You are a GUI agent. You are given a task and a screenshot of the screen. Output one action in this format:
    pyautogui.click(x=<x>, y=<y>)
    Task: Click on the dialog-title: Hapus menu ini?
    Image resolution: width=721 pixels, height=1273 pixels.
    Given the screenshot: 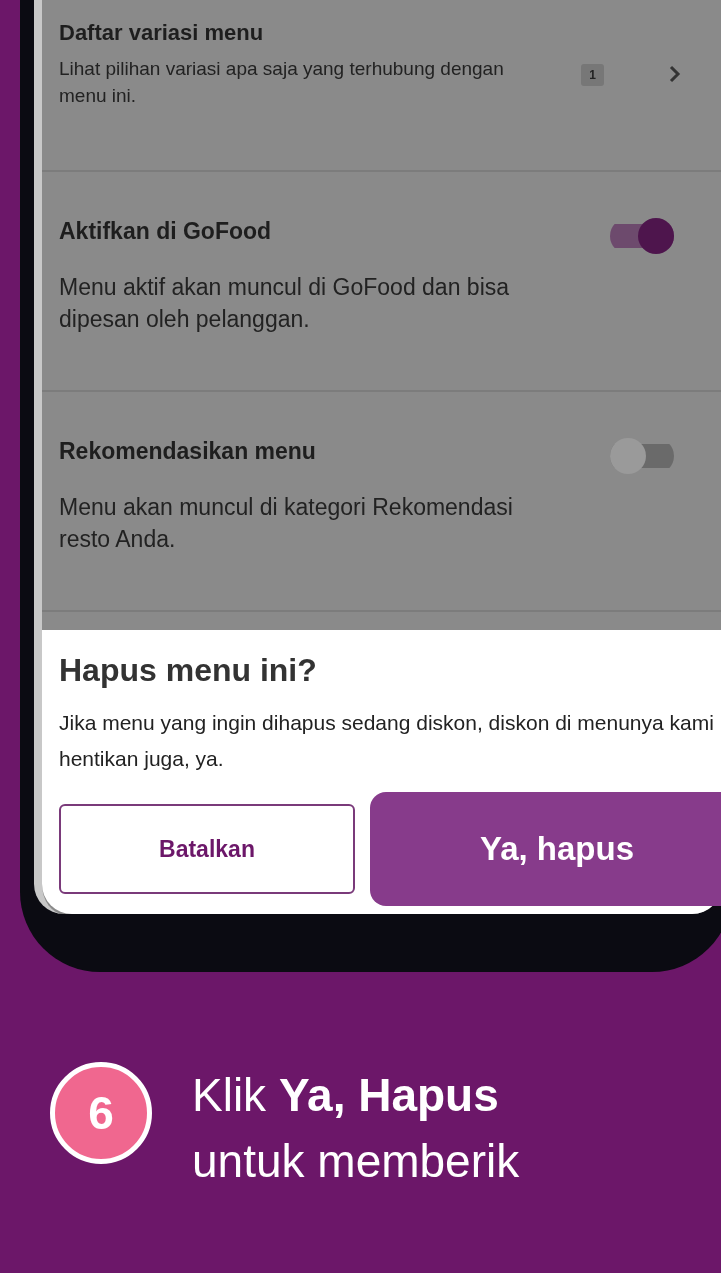 What is the action you would take?
    pyautogui.click(x=188, y=670)
    